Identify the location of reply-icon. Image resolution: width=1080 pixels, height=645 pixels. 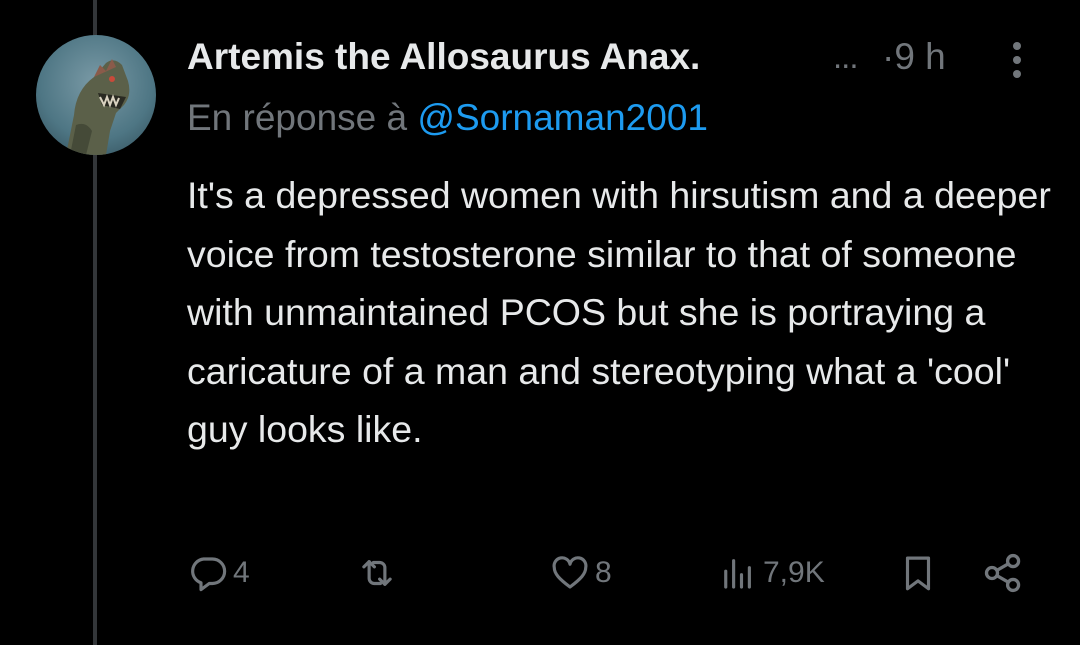
(209, 574).